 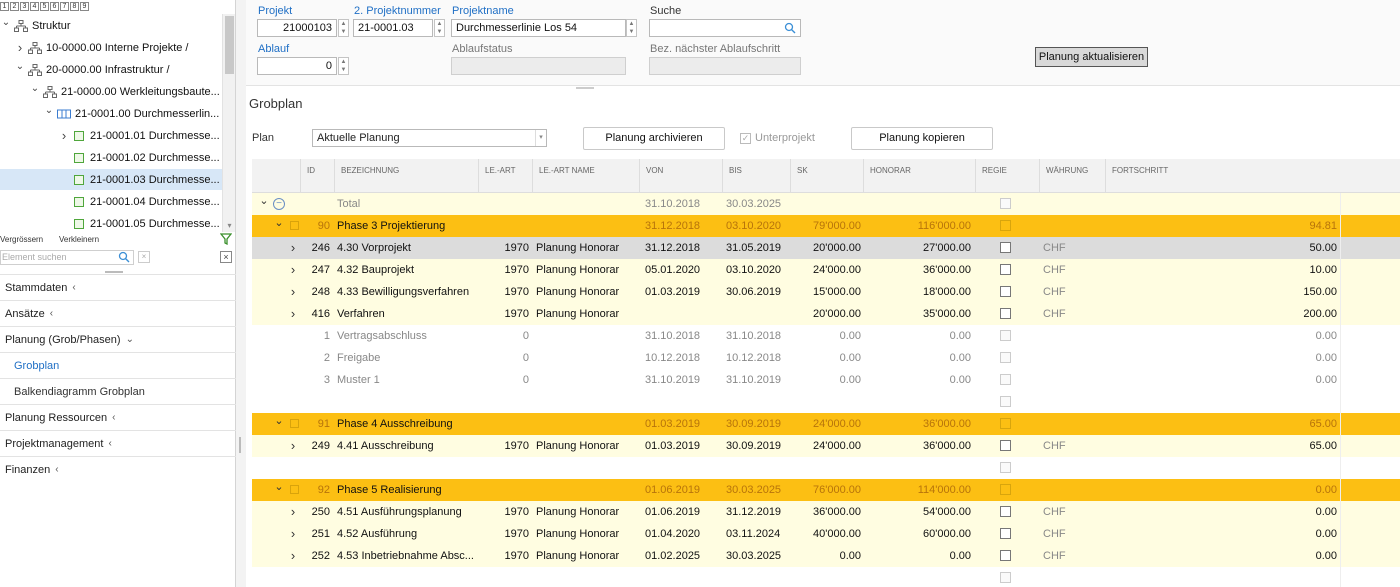 I want to click on projektname-field: Durchmesserlinie Los 54, so click(x=538, y=28).